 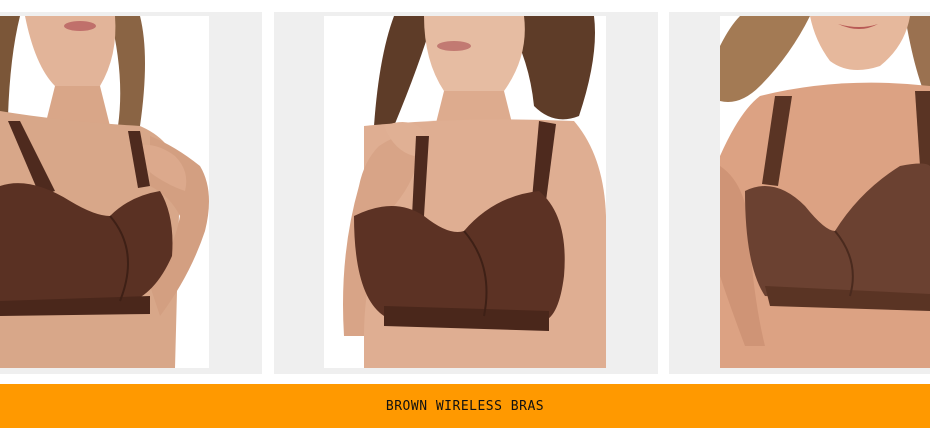 I want to click on banner-title: BROWN WIRELESS BRAS, so click(x=465, y=406).